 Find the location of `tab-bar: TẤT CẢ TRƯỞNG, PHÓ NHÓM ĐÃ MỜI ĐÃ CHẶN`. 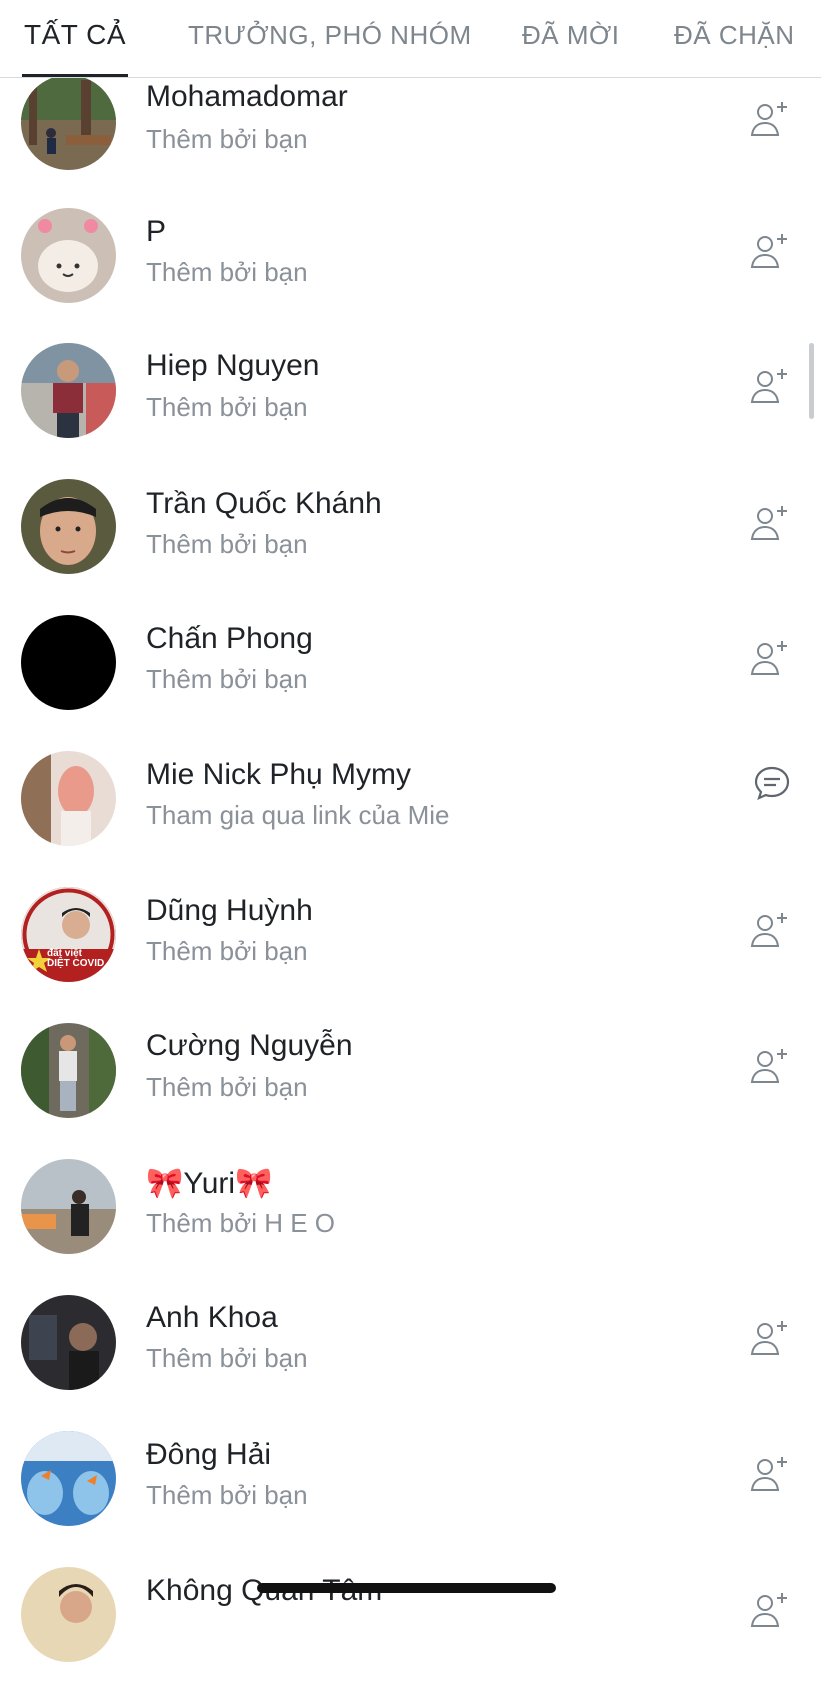

tab-bar: TẤT CẢ TRƯỞNG, PHÓ NHÓM ĐÃ MỜI ĐÃ CHẶN is located at coordinates (410, 39).